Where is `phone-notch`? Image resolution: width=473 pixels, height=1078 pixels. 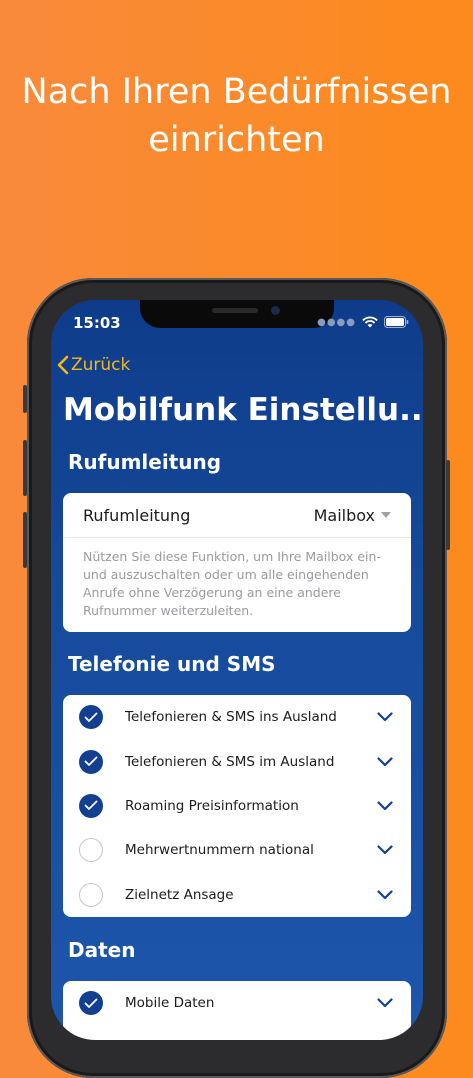 phone-notch is located at coordinates (237, 314).